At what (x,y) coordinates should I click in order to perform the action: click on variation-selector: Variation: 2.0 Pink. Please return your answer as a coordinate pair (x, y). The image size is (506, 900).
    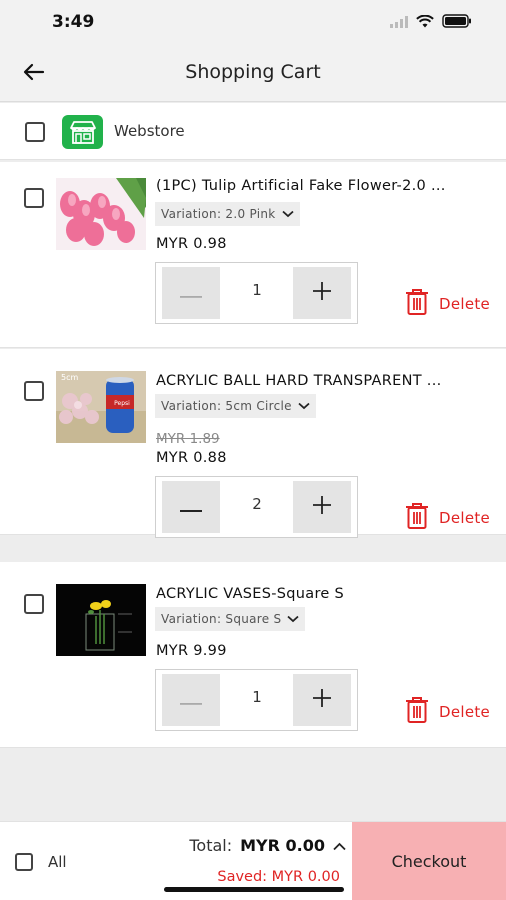
    Looking at the image, I should click on (227, 214).